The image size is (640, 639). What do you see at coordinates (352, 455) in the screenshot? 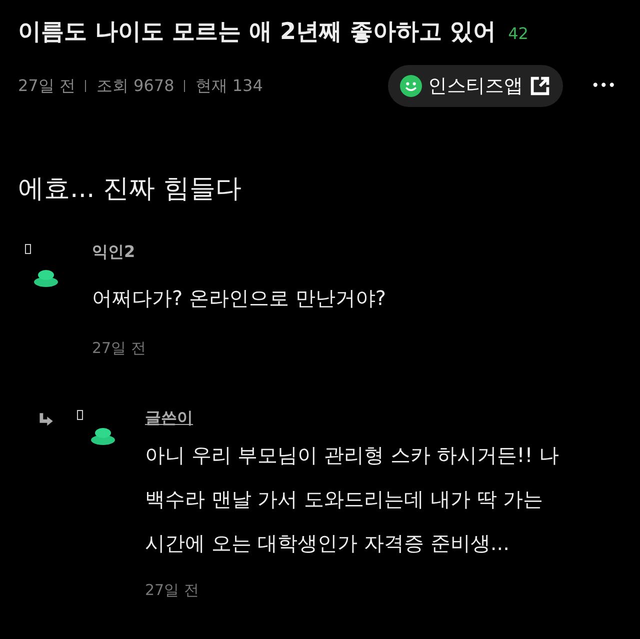
I see `comment-text: 아니 우리 부모님이 관리형 스카 하시거든!! 나` at bounding box center [352, 455].